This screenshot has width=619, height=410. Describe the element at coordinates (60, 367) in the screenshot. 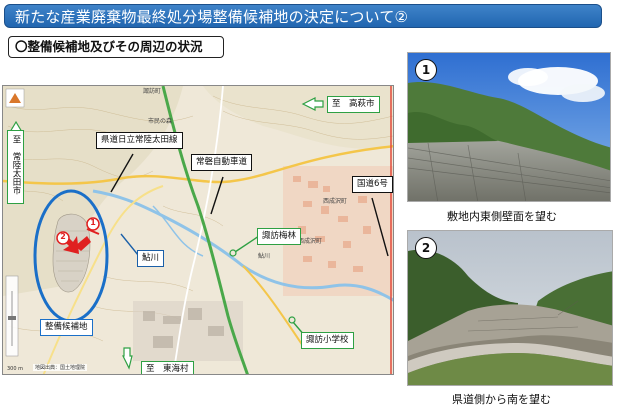

I see `map-credit: 地図出典：国土地理院` at that location.